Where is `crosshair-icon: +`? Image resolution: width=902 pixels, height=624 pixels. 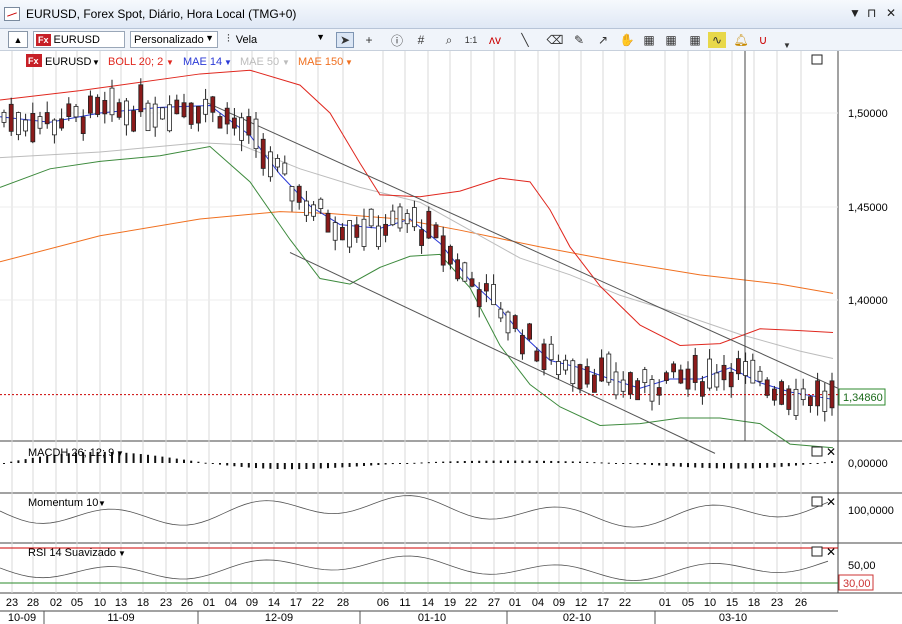 crosshair-icon: + is located at coordinates (369, 40).